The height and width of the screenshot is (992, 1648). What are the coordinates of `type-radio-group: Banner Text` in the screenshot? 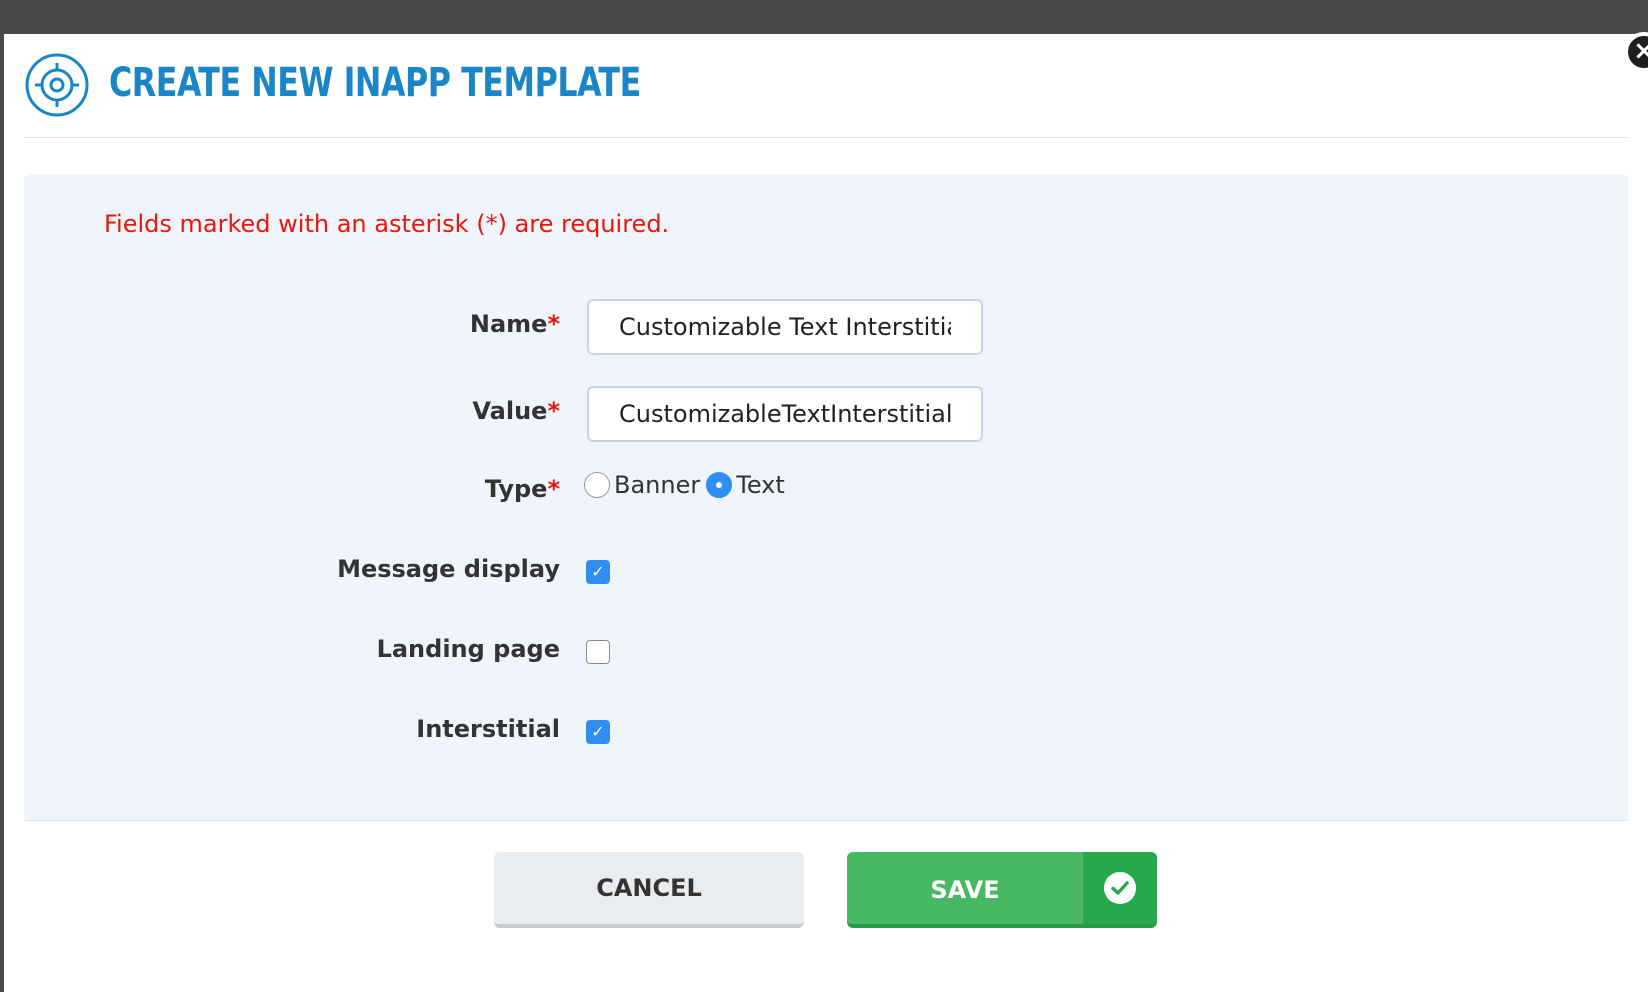 It's located at (687, 485).